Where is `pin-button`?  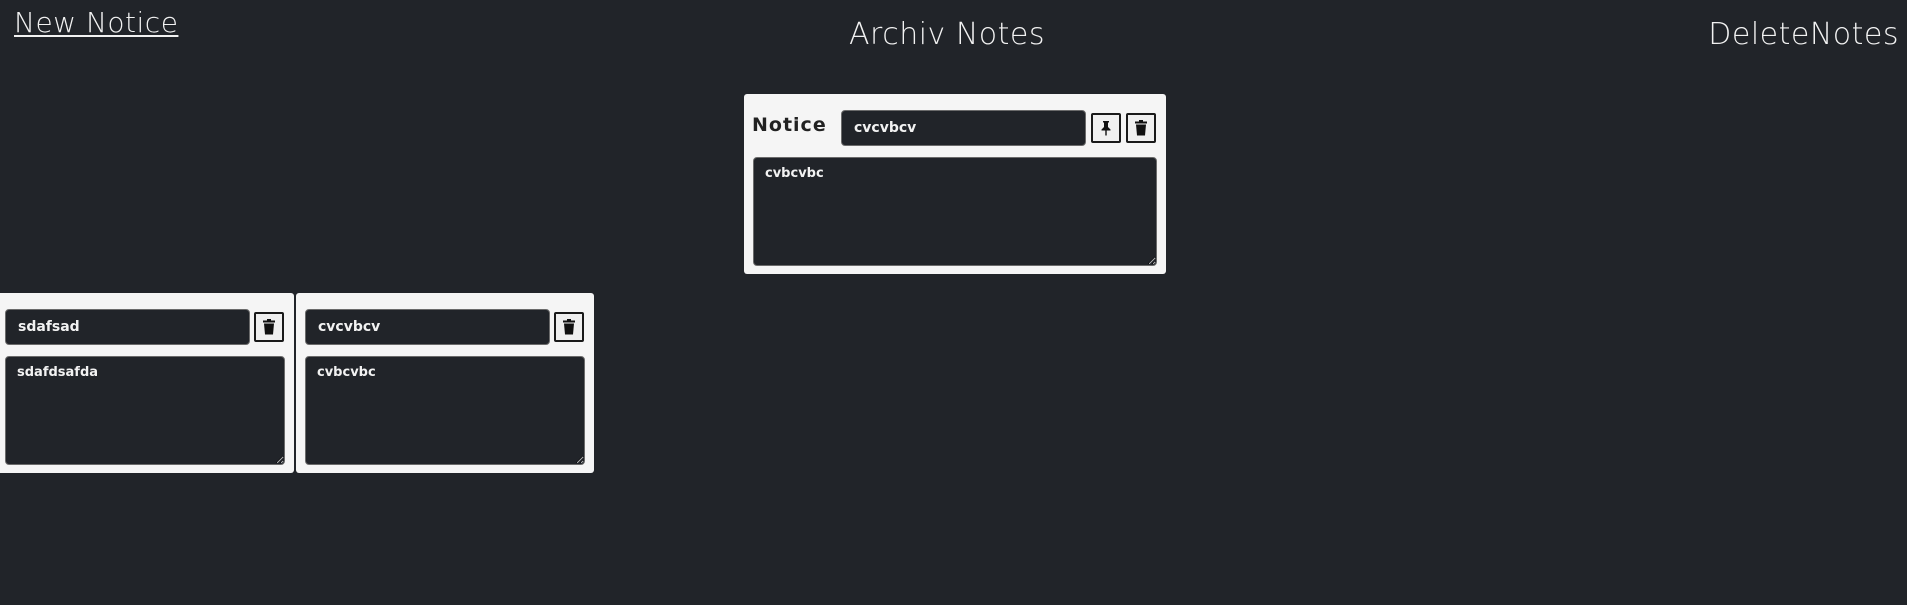 pin-button is located at coordinates (1106, 128).